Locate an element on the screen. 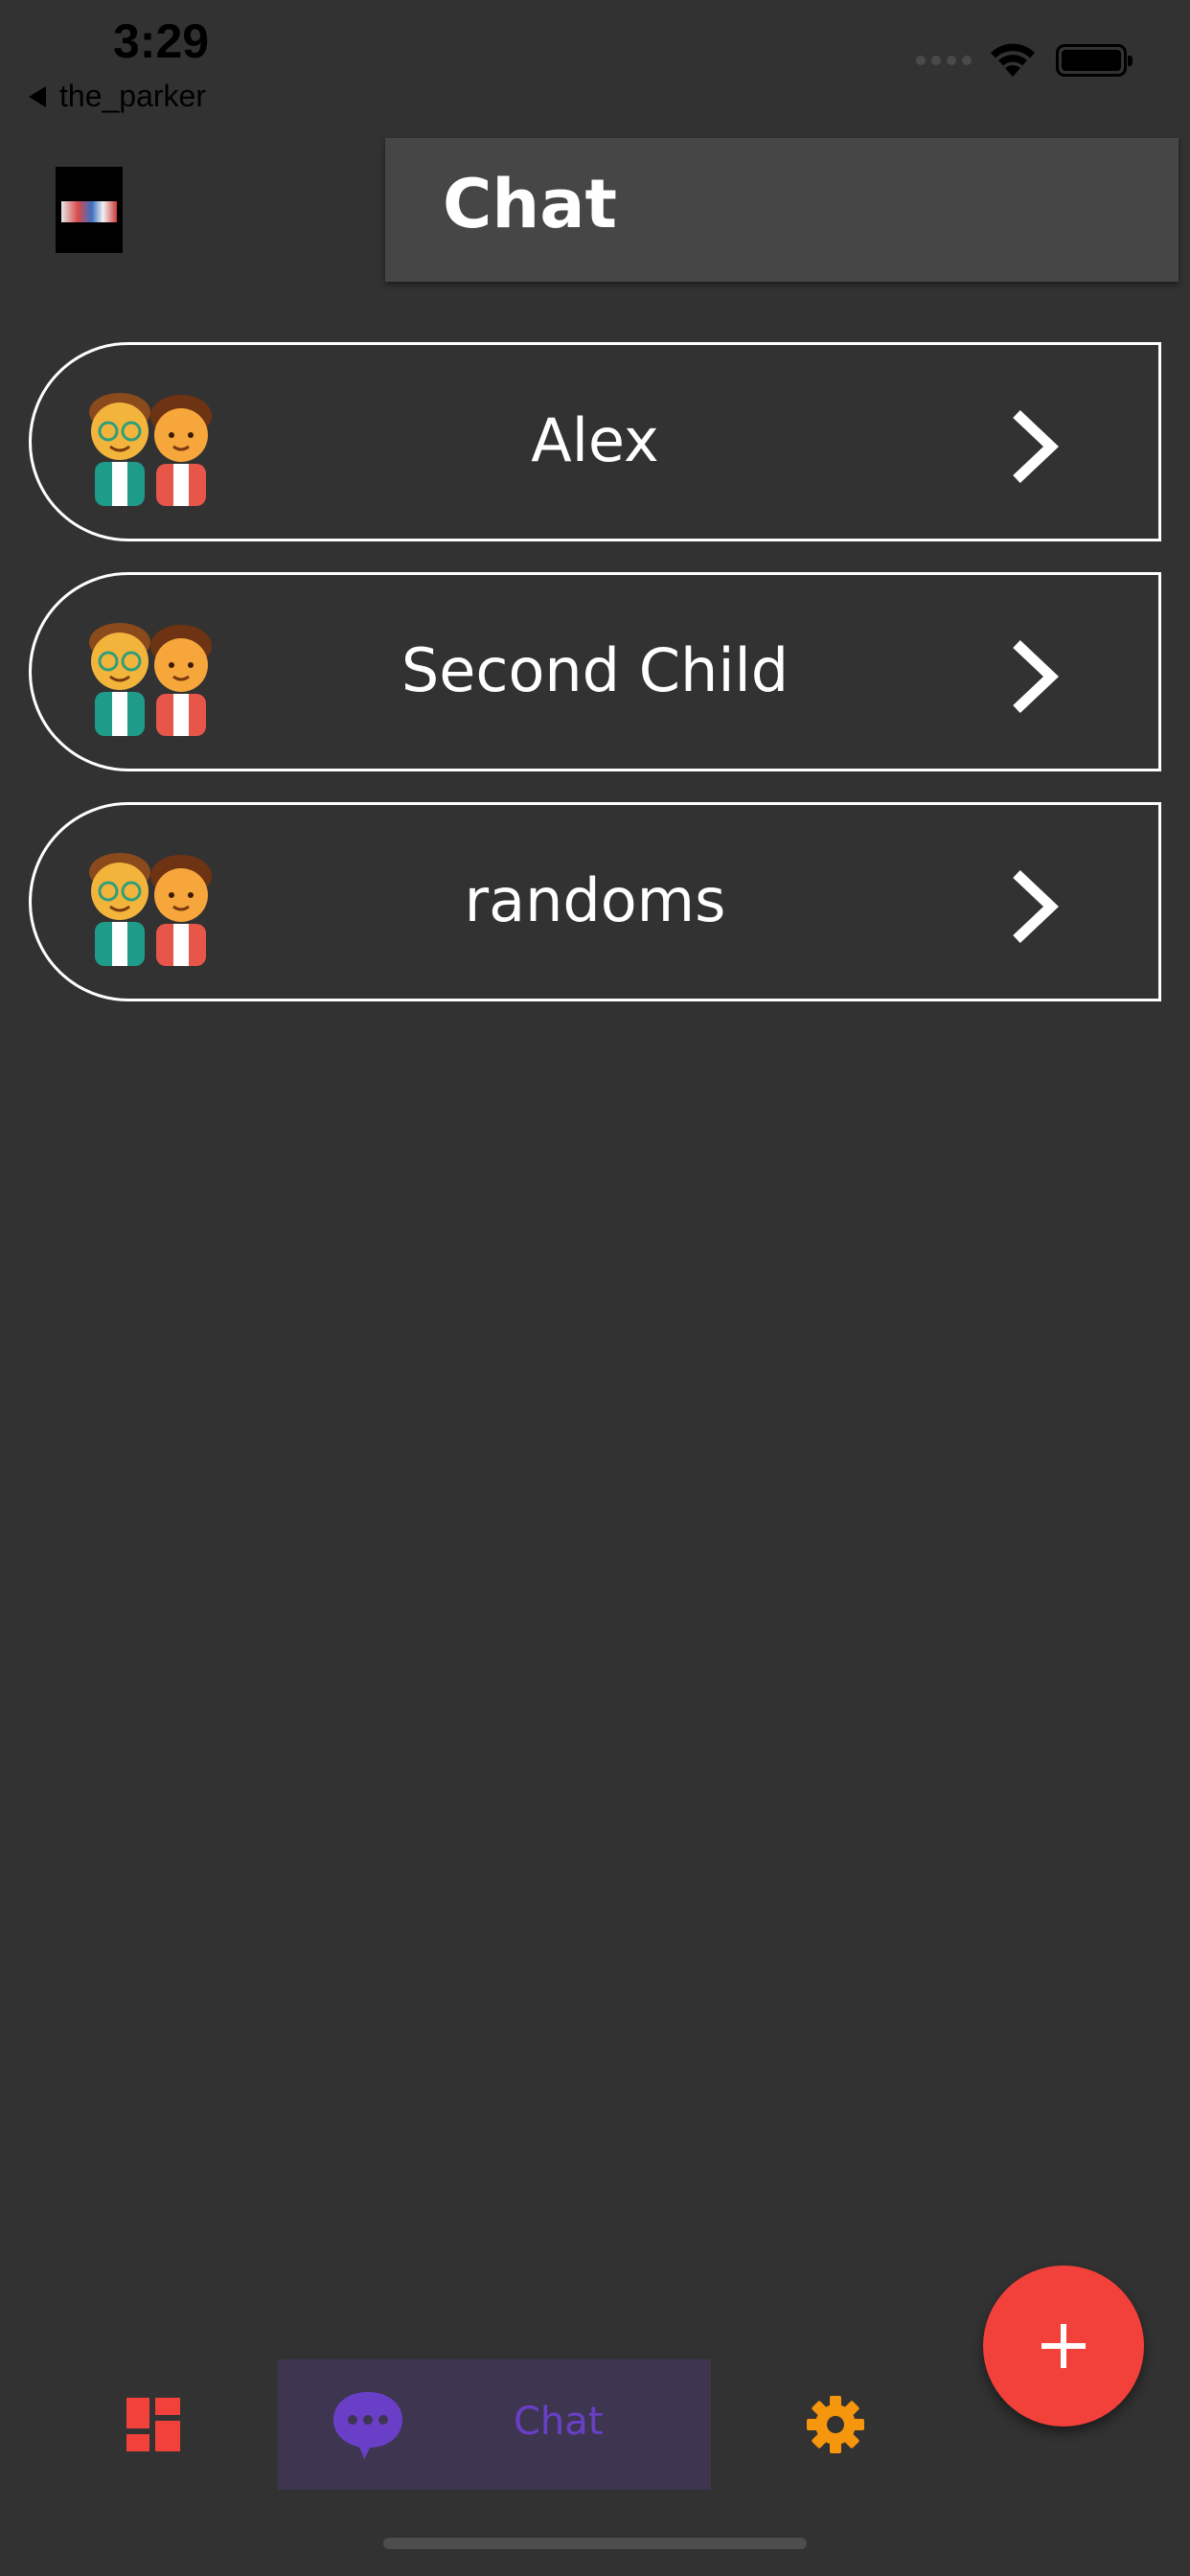 This screenshot has width=1190, height=2576. nav-chat: Chat is located at coordinates (495, 2424).